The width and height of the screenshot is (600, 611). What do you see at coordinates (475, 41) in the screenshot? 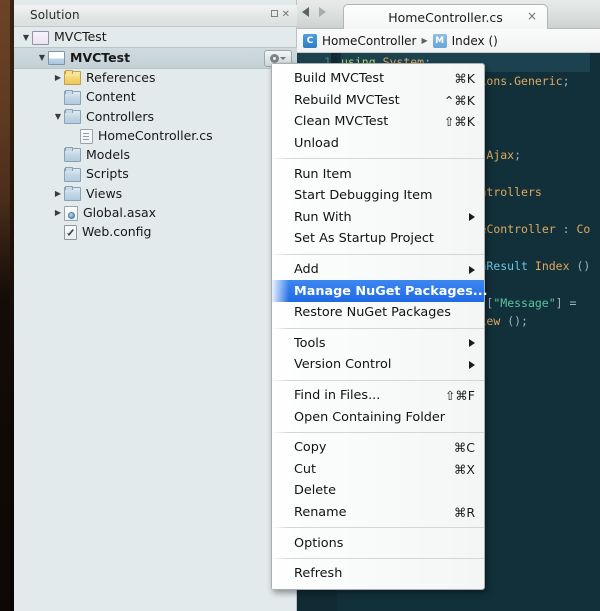
I see `breadcrumb-member: Index ()` at bounding box center [475, 41].